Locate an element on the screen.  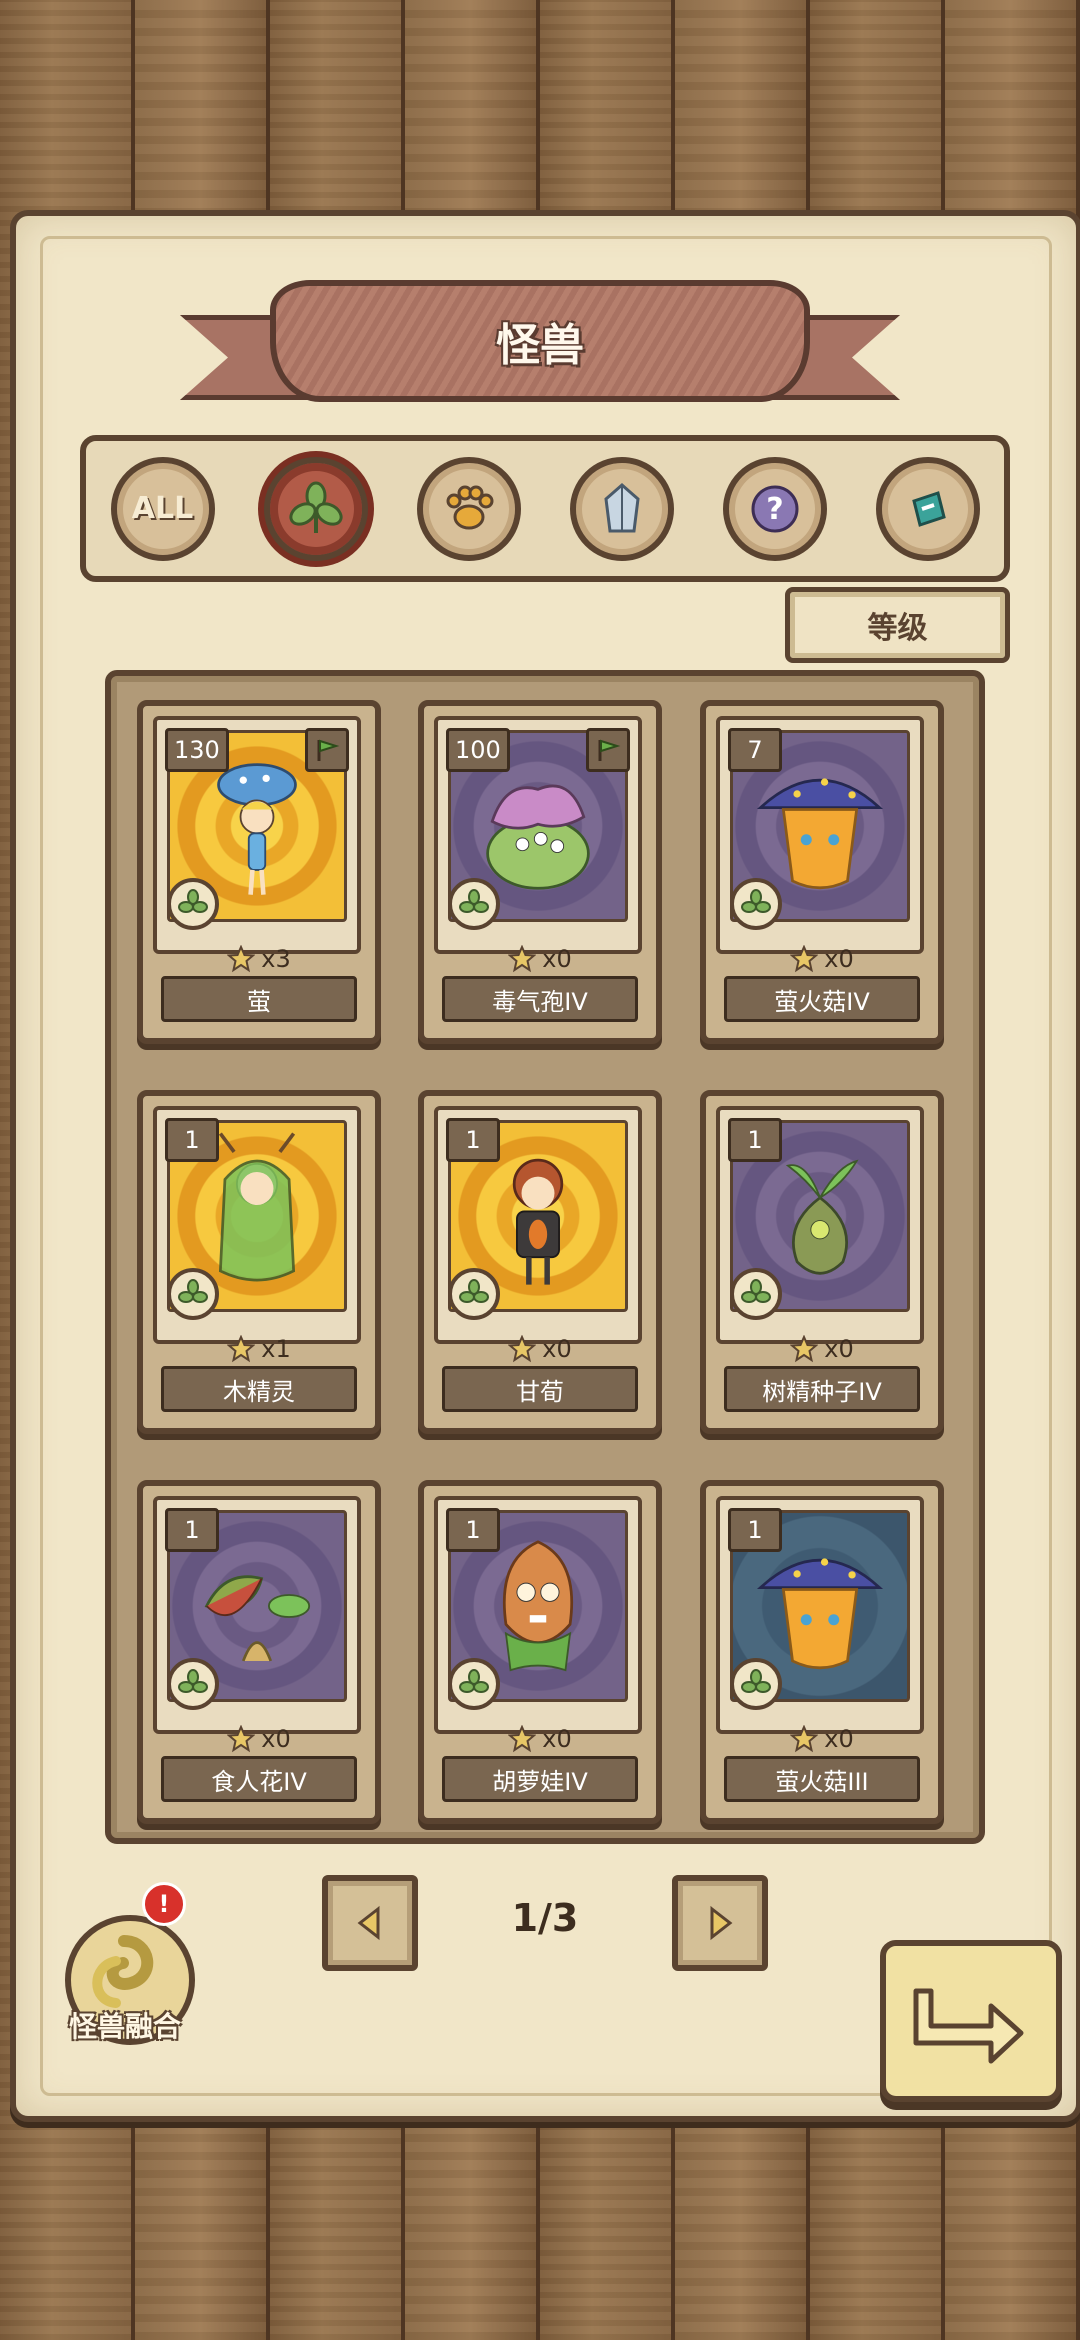
card-name: 萤火菇III is located at coordinates (822, 1779).